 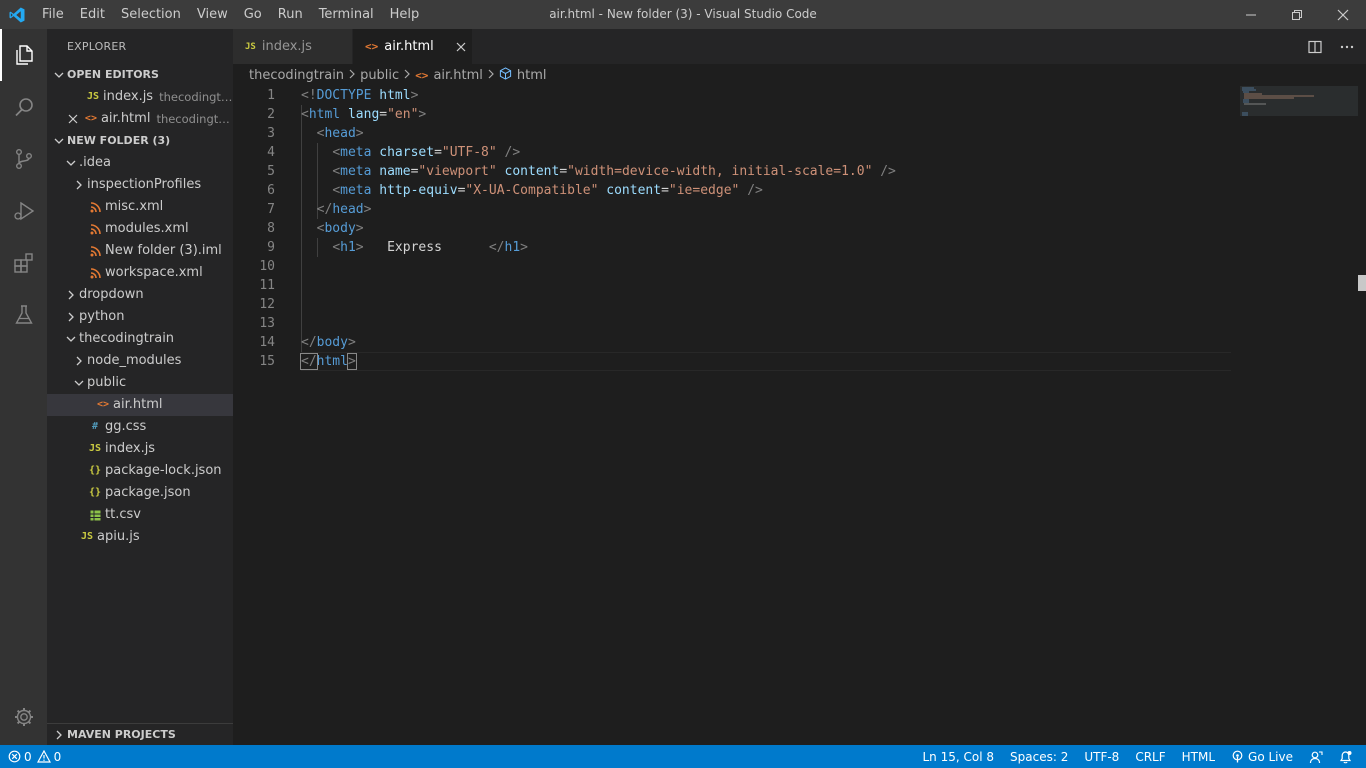 I want to click on close-icon, so click(x=461, y=46).